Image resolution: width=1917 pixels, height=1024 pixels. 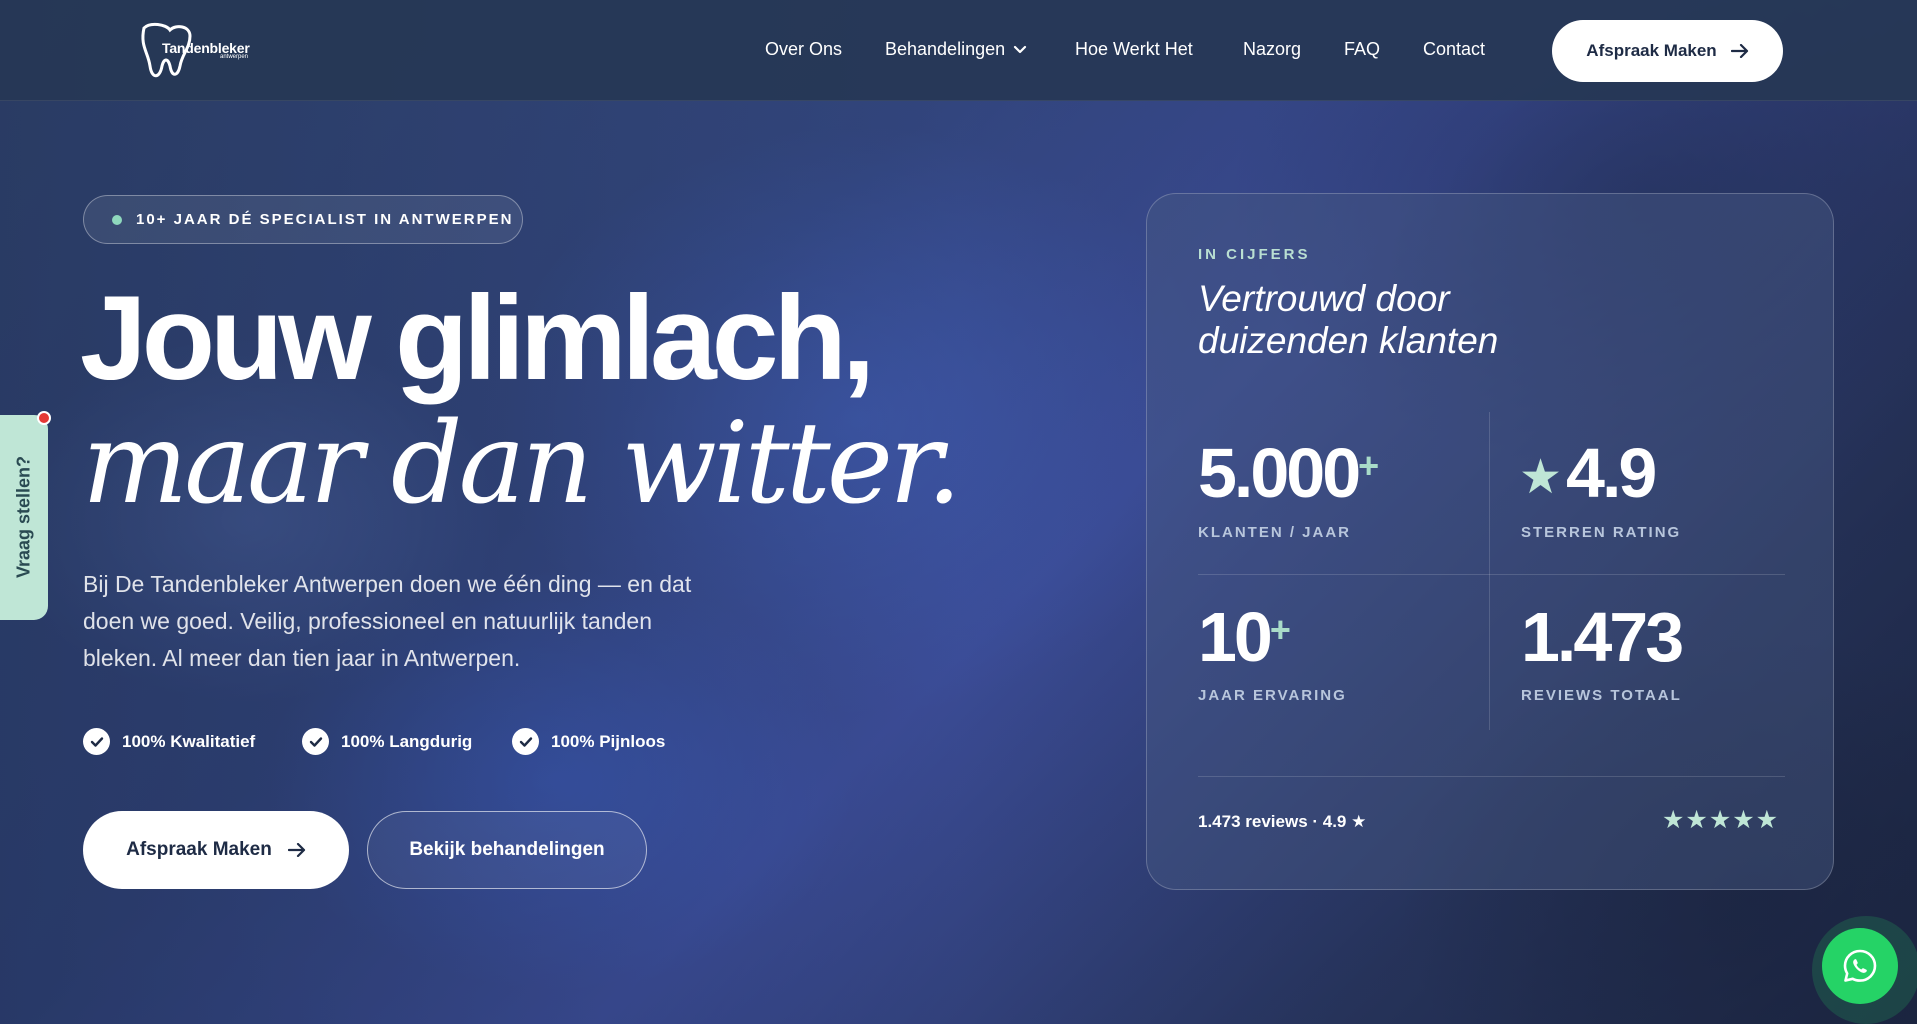 What do you see at coordinates (803, 49) in the screenshot?
I see `nav-item-over-ons: Over Ons` at bounding box center [803, 49].